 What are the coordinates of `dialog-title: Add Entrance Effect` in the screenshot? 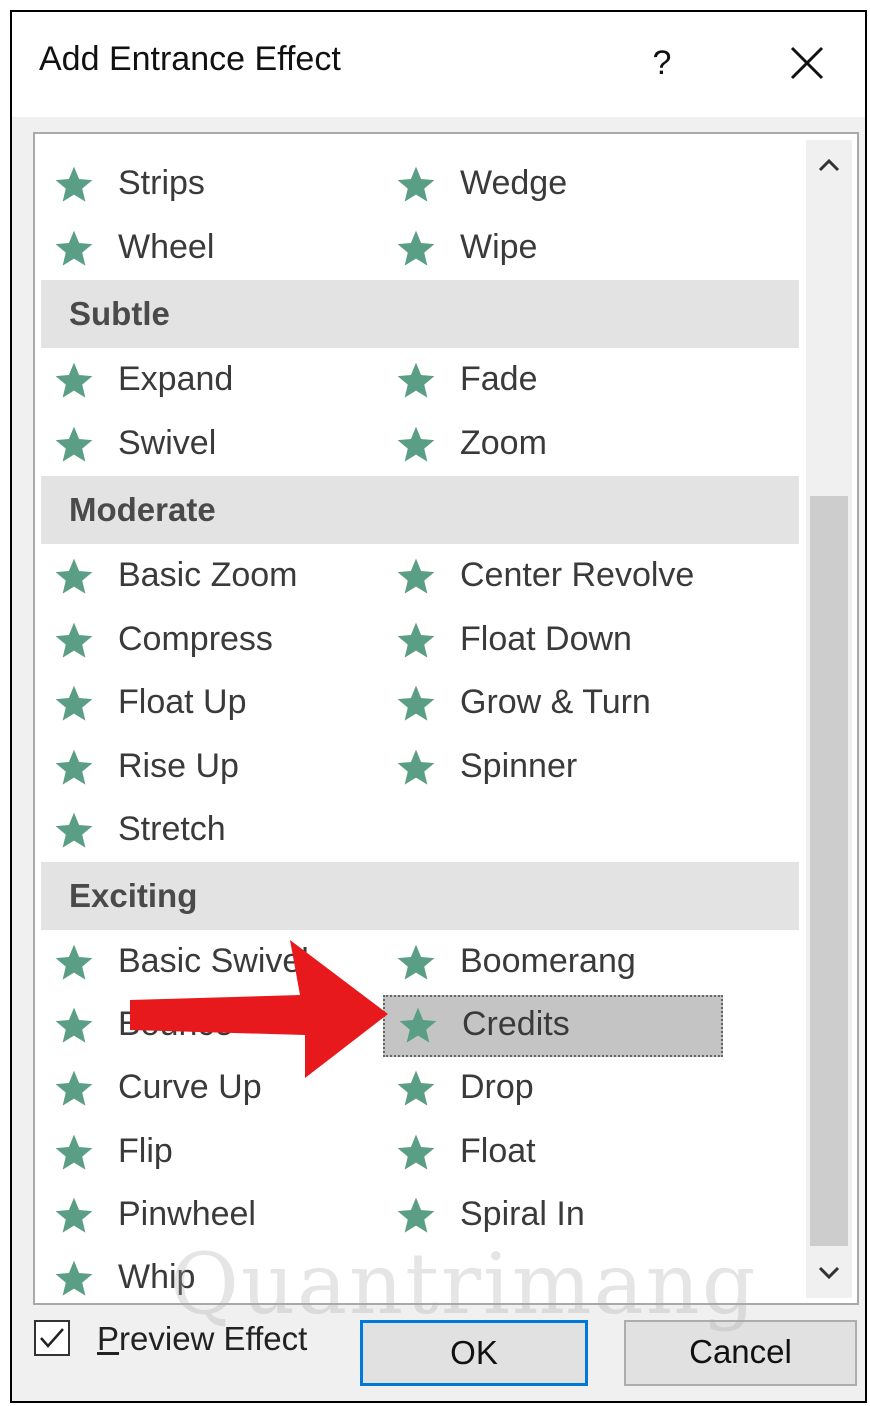 It's located at (190, 59).